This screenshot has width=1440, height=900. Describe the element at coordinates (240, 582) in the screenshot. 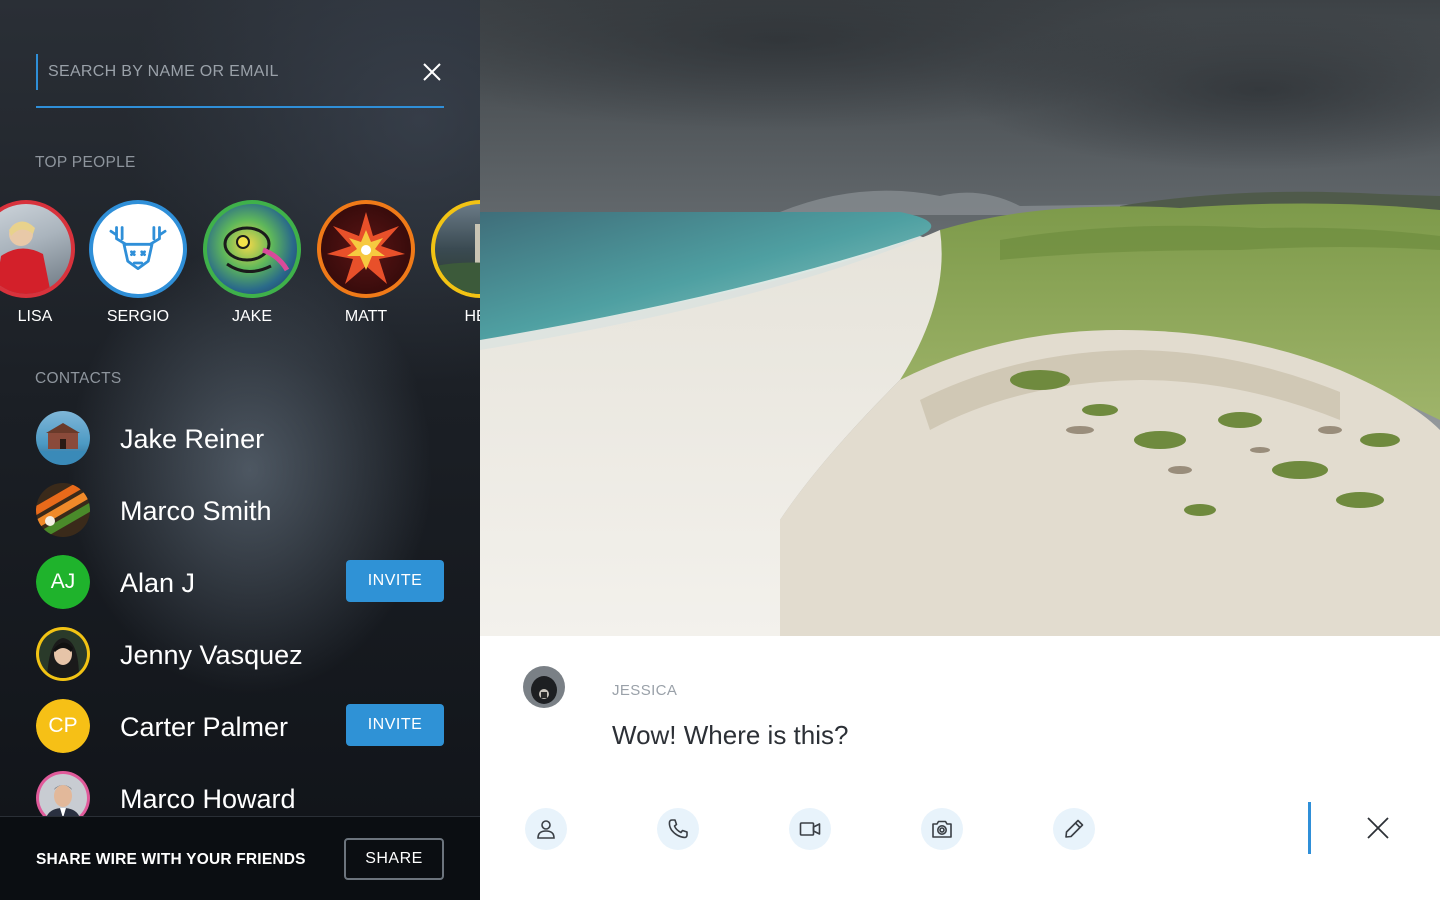

I see `contact-alan-j: AJ Alan J INVITE` at that location.